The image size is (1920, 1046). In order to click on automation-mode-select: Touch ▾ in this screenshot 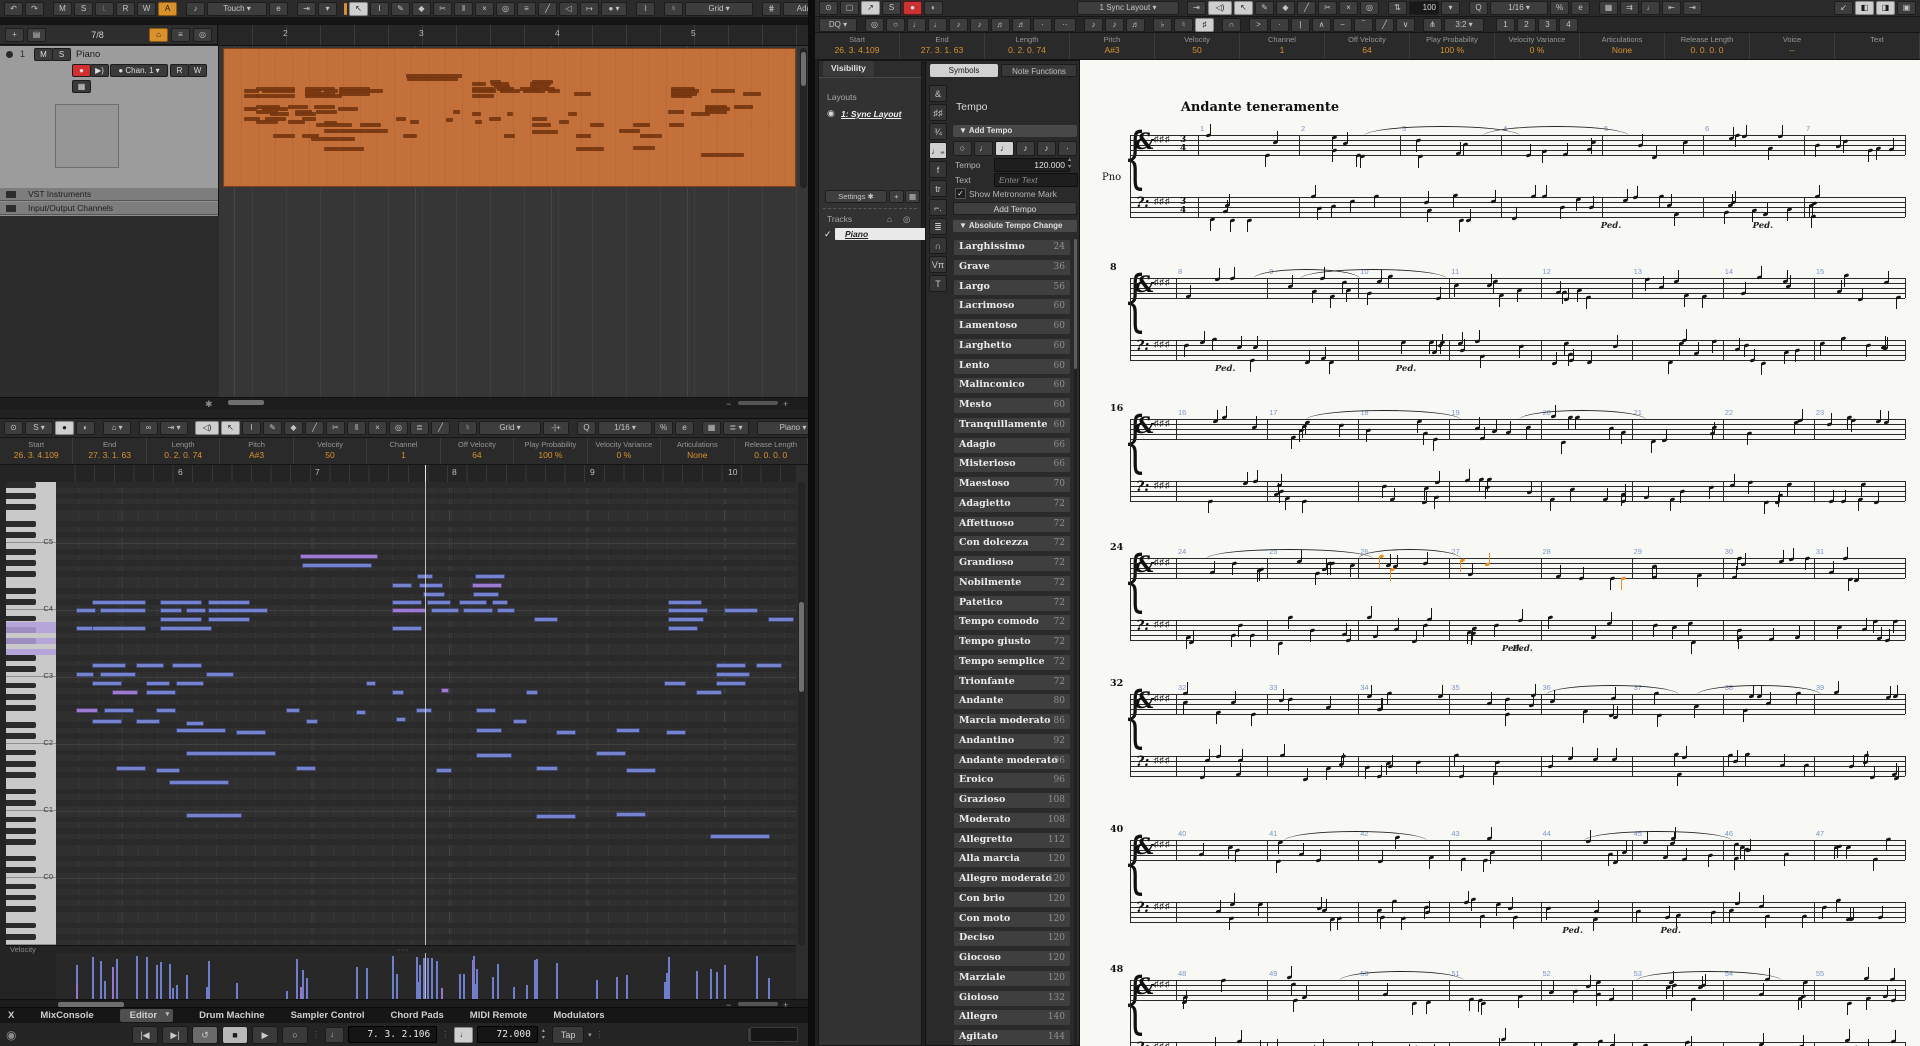, I will do `click(237, 8)`.